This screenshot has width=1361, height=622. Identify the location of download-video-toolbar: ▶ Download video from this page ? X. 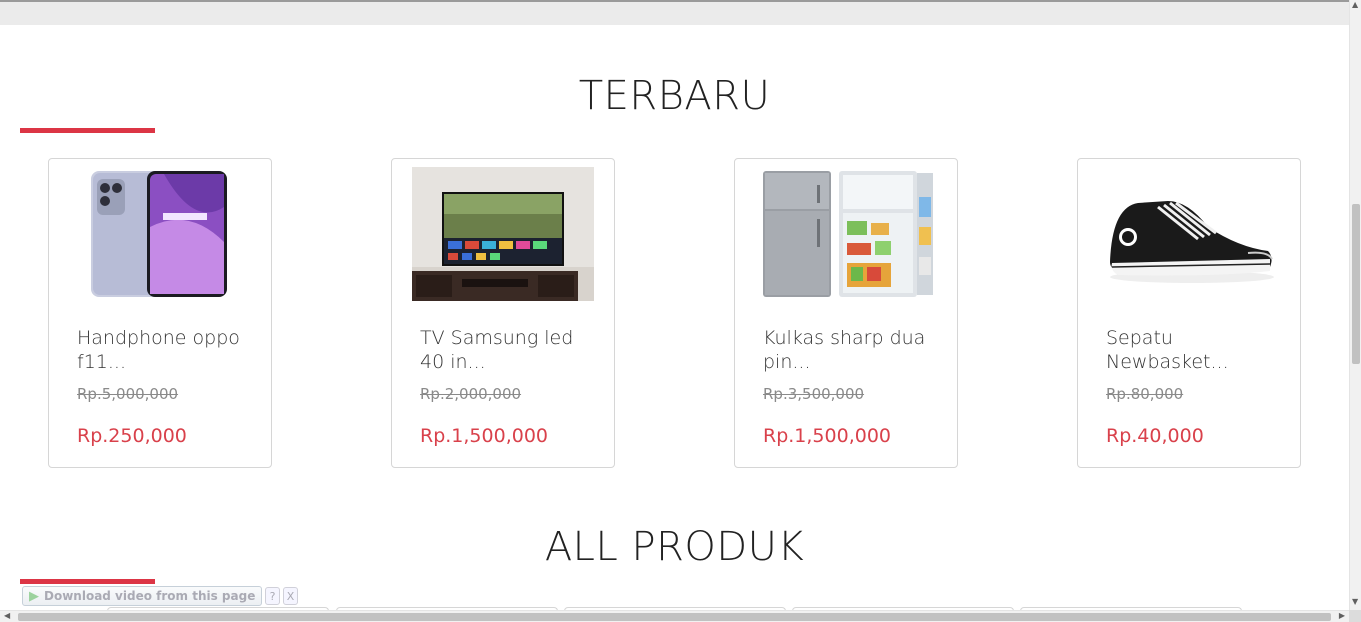
(160, 596).